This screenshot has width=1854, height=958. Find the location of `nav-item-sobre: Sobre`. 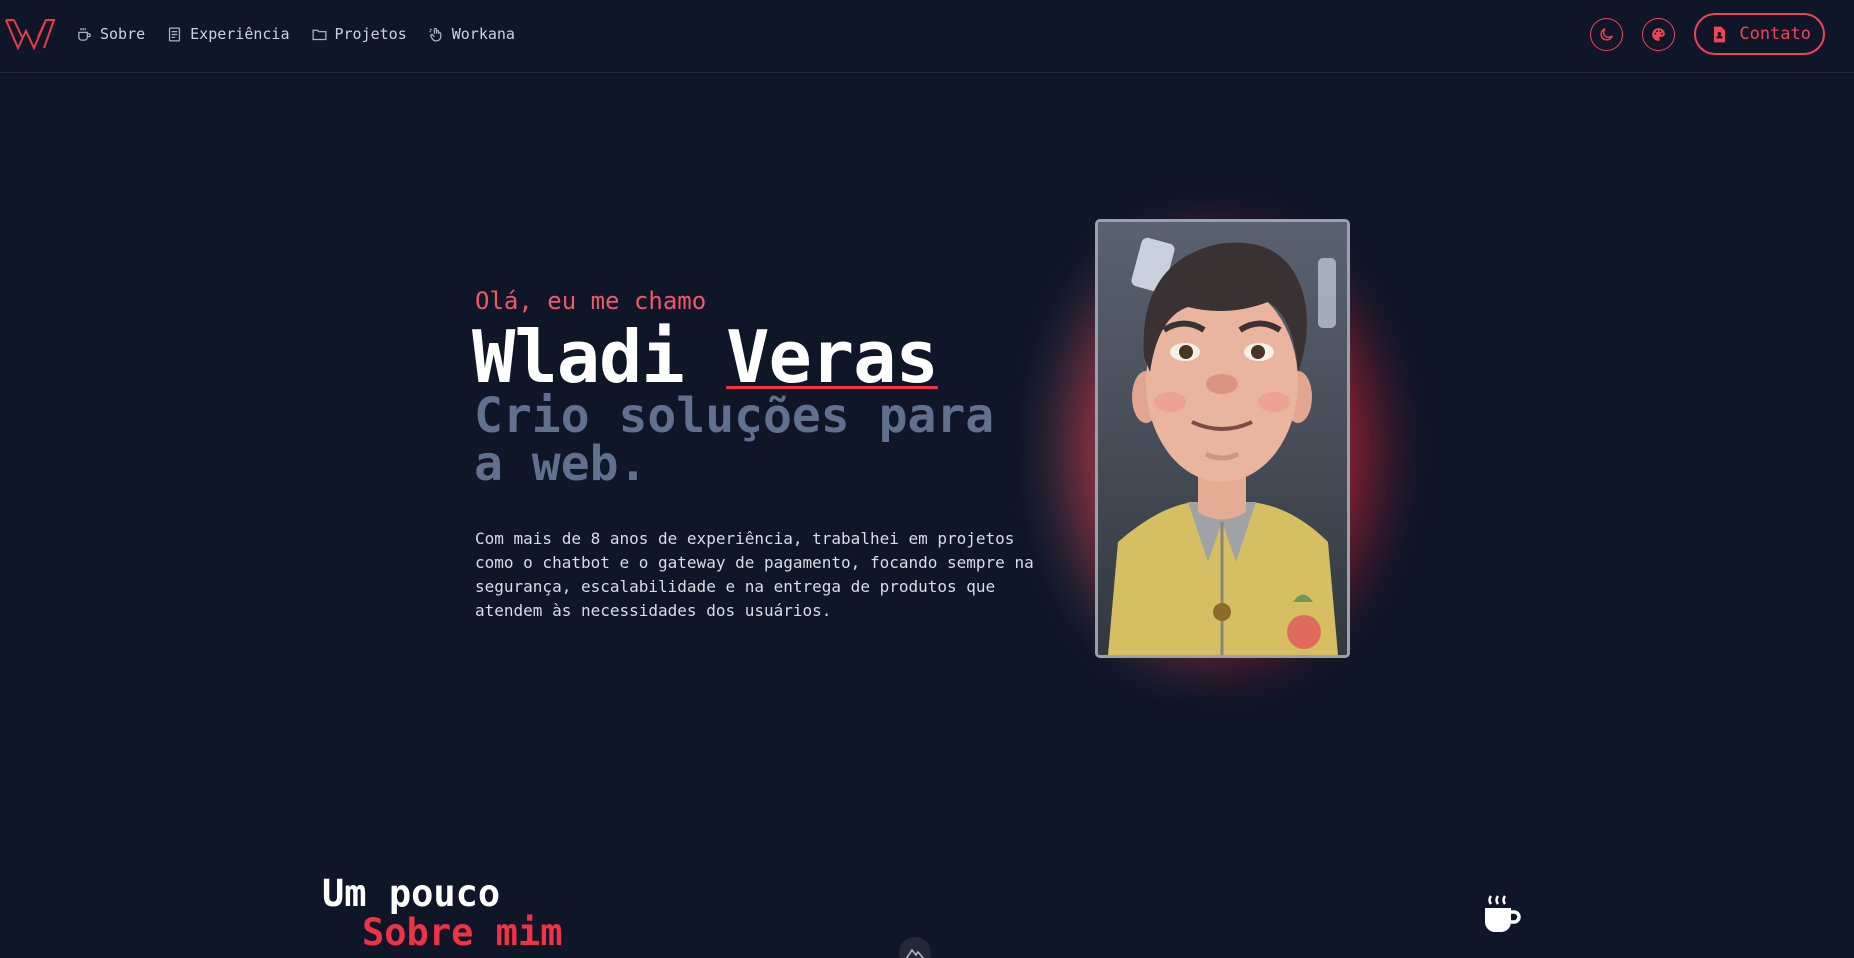

nav-item-sobre: Sobre is located at coordinates (110, 34).